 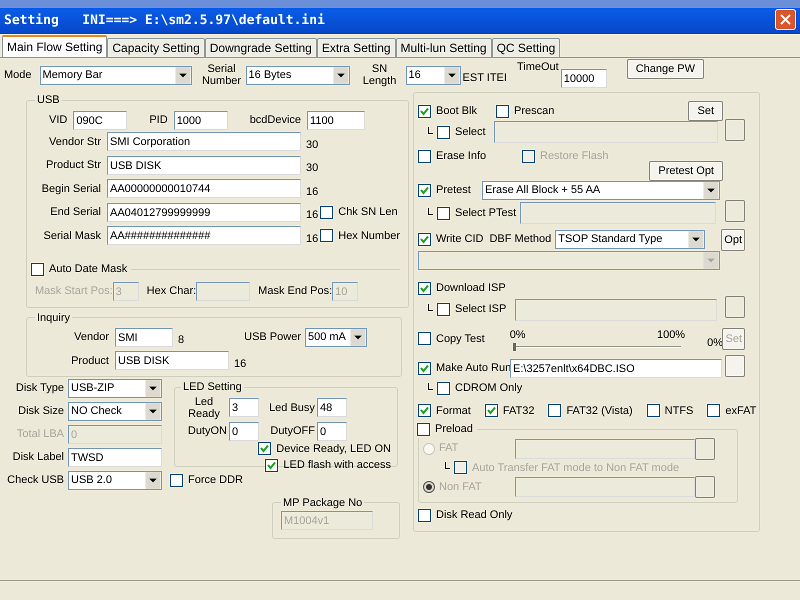 What do you see at coordinates (526, 47) in the screenshot?
I see `tab: QC Setting` at bounding box center [526, 47].